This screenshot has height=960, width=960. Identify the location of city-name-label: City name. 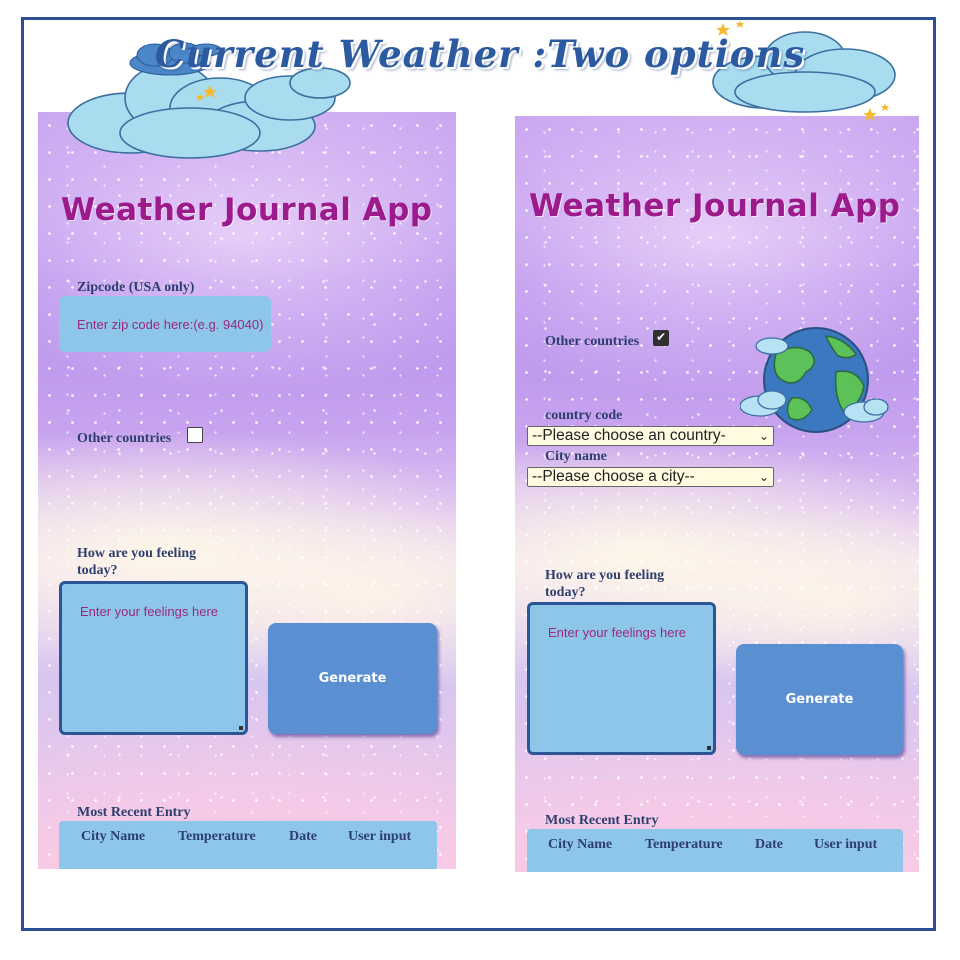
(576, 456).